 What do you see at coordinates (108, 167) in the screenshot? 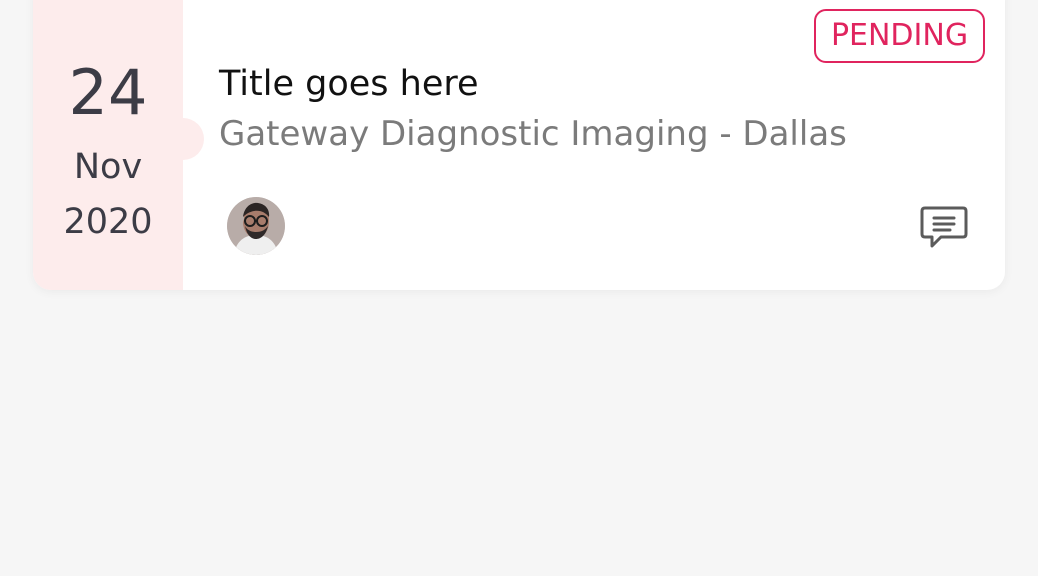
I see `date-month: Nov` at bounding box center [108, 167].